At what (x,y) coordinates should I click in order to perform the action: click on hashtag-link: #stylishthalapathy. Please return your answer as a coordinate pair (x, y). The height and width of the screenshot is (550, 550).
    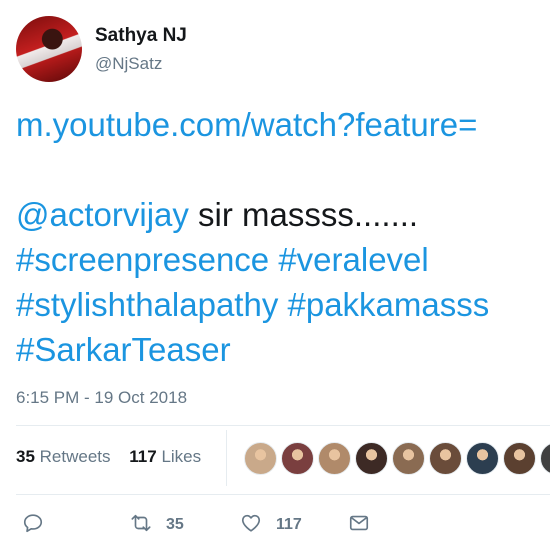
    Looking at the image, I should click on (147, 304).